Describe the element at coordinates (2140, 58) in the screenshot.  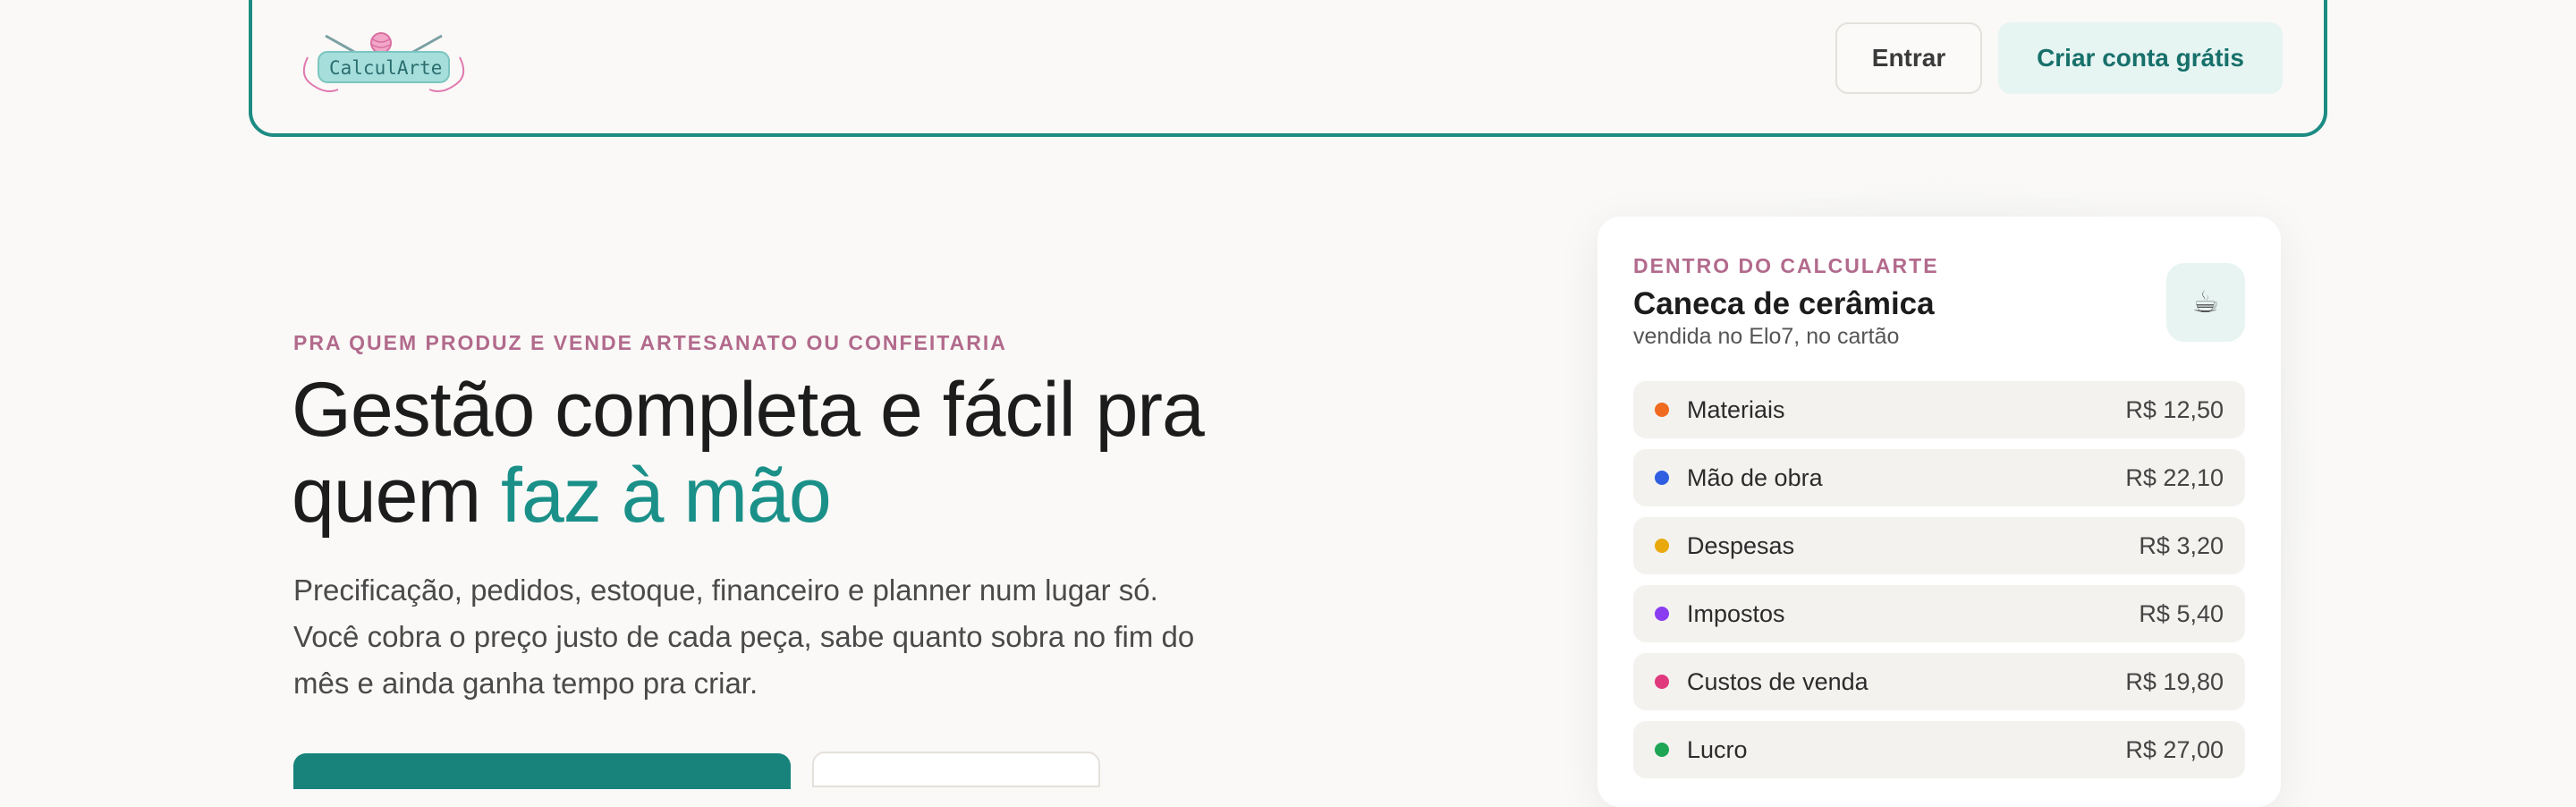
I see `signup-button: Criar conta grátis` at that location.